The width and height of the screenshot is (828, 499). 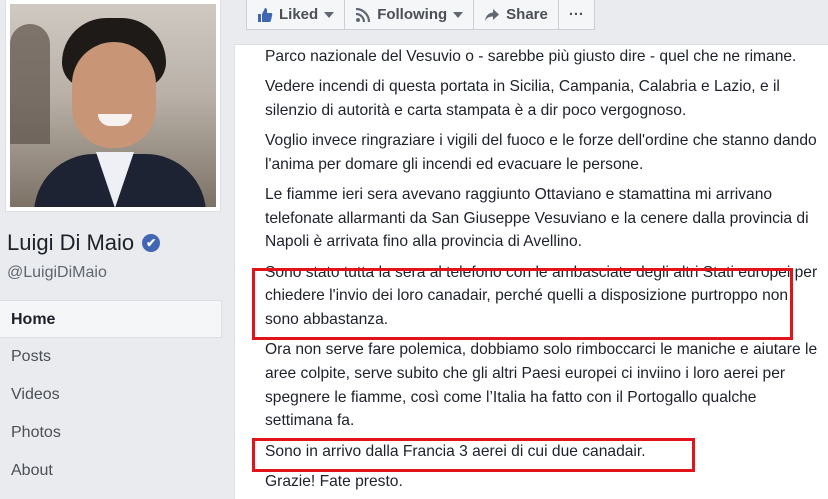 I want to click on nav-item-posts: Posts, so click(x=111, y=357).